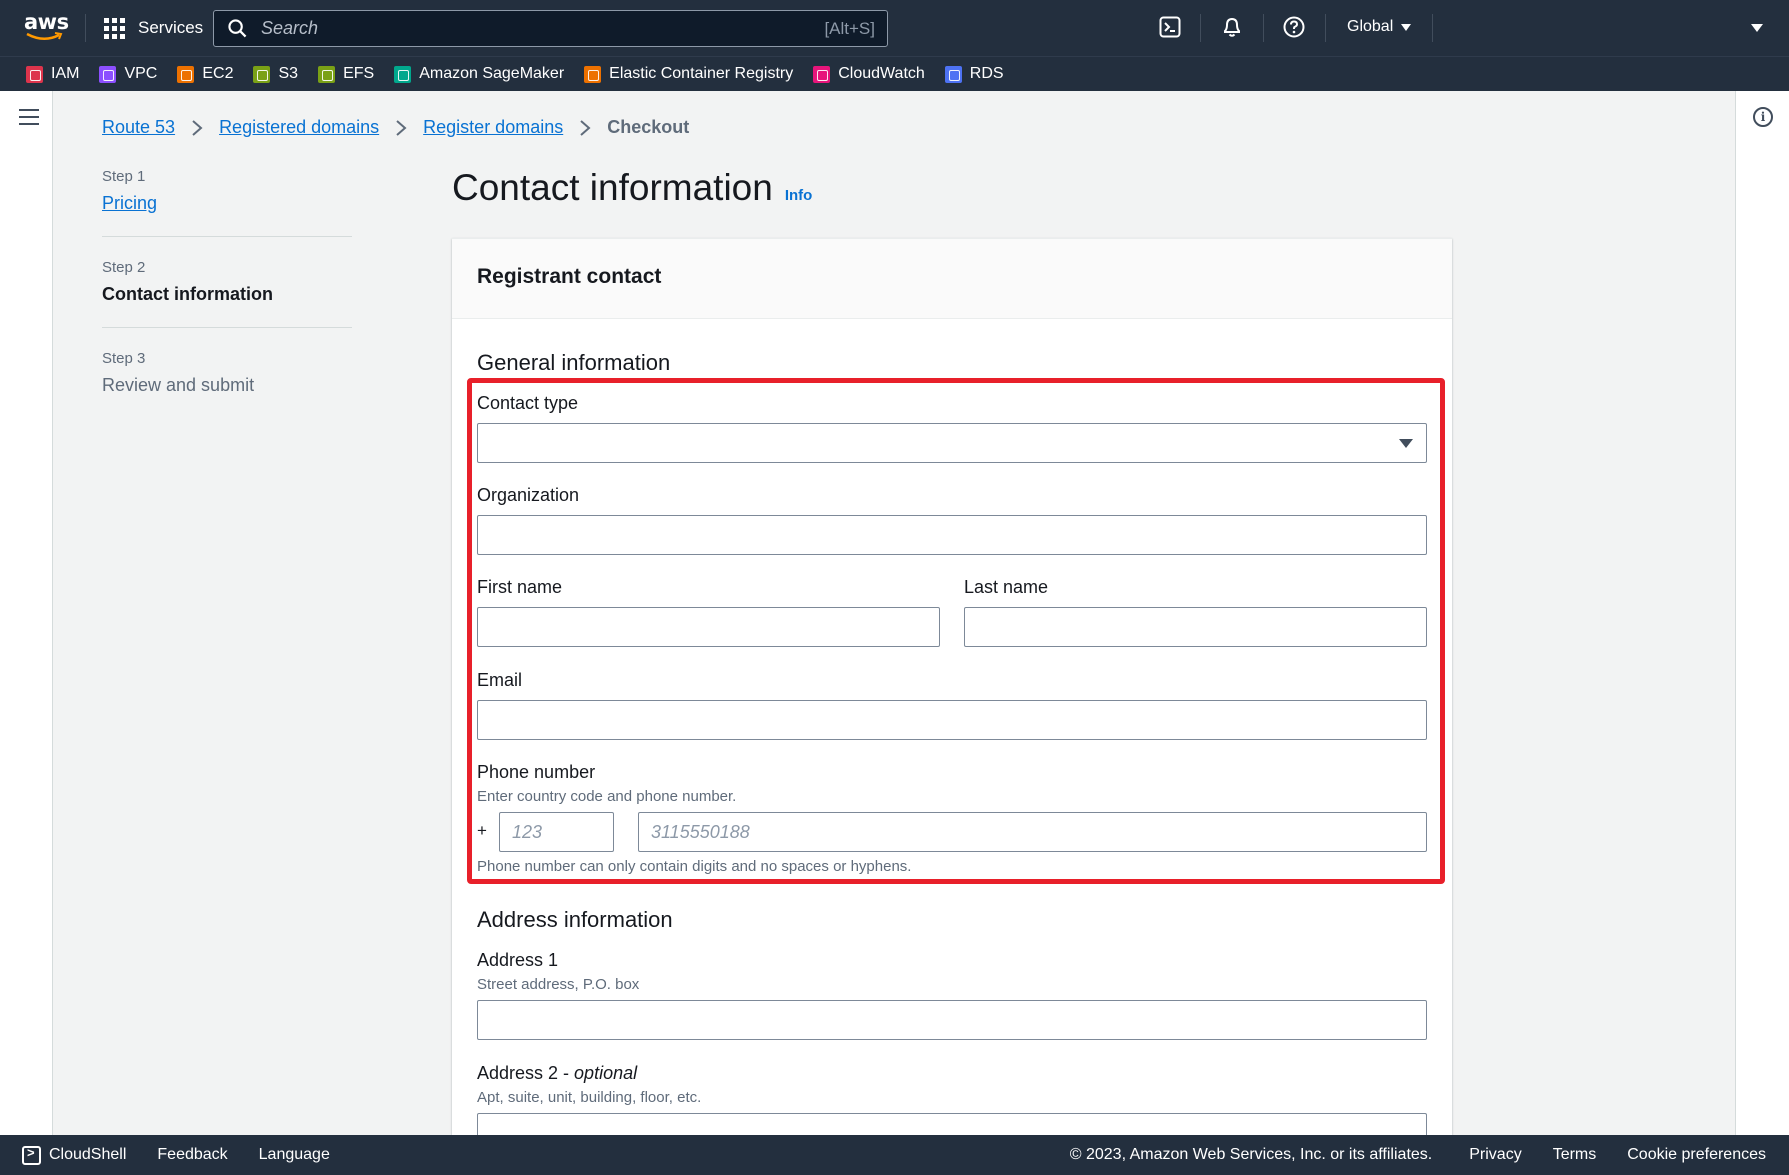 The height and width of the screenshot is (1175, 1789). What do you see at coordinates (1006, 587) in the screenshot?
I see `last-name-label: Last name` at bounding box center [1006, 587].